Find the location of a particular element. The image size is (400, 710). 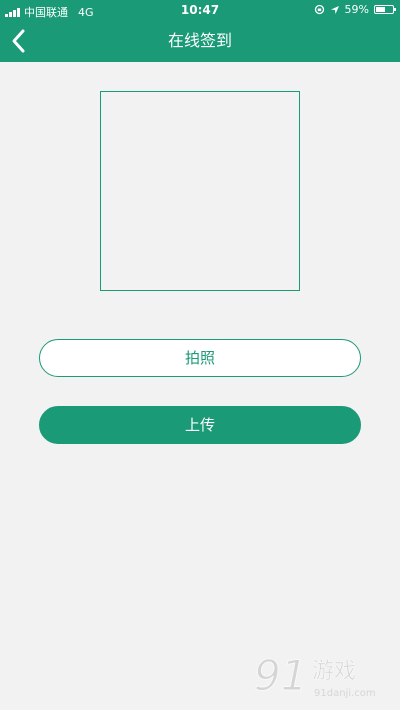

watermark-brand: 游戏 is located at coordinates (334, 671).